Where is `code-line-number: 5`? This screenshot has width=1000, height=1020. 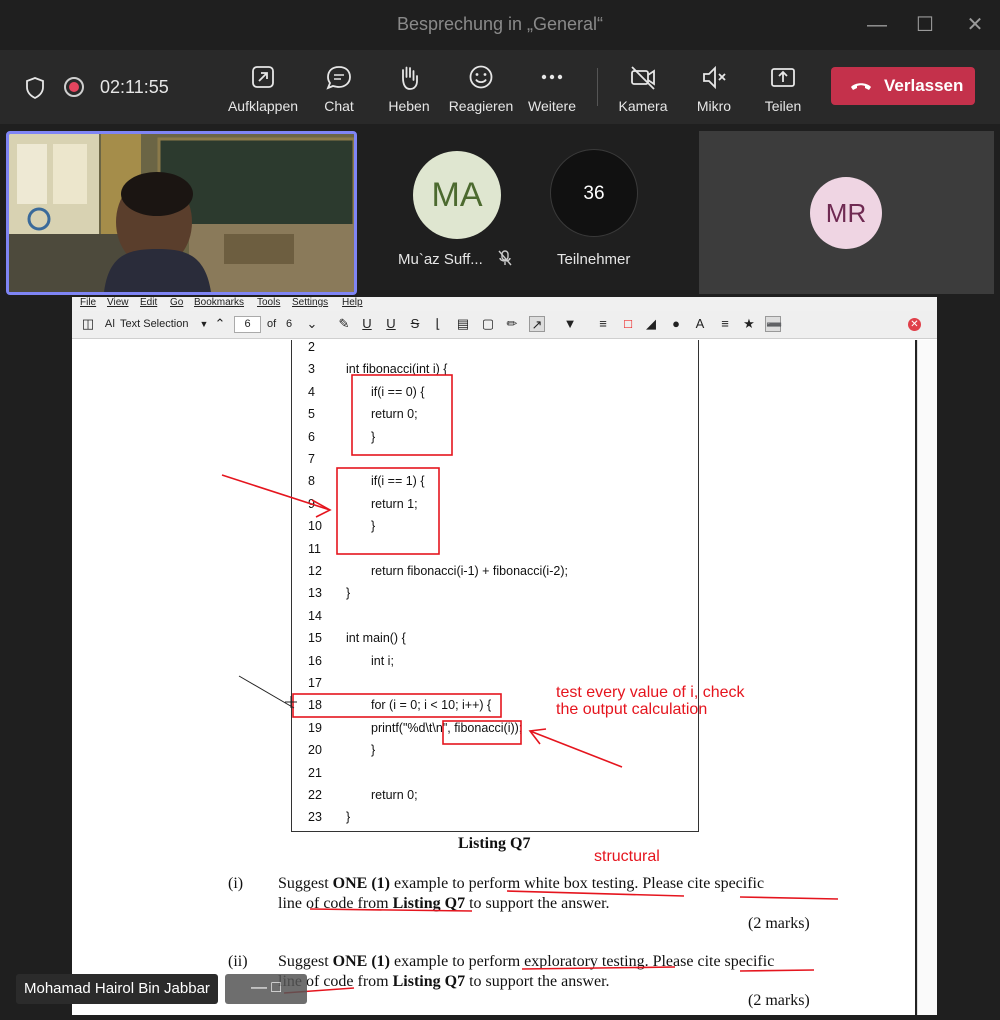
code-line-number: 5 is located at coordinates (311, 414).